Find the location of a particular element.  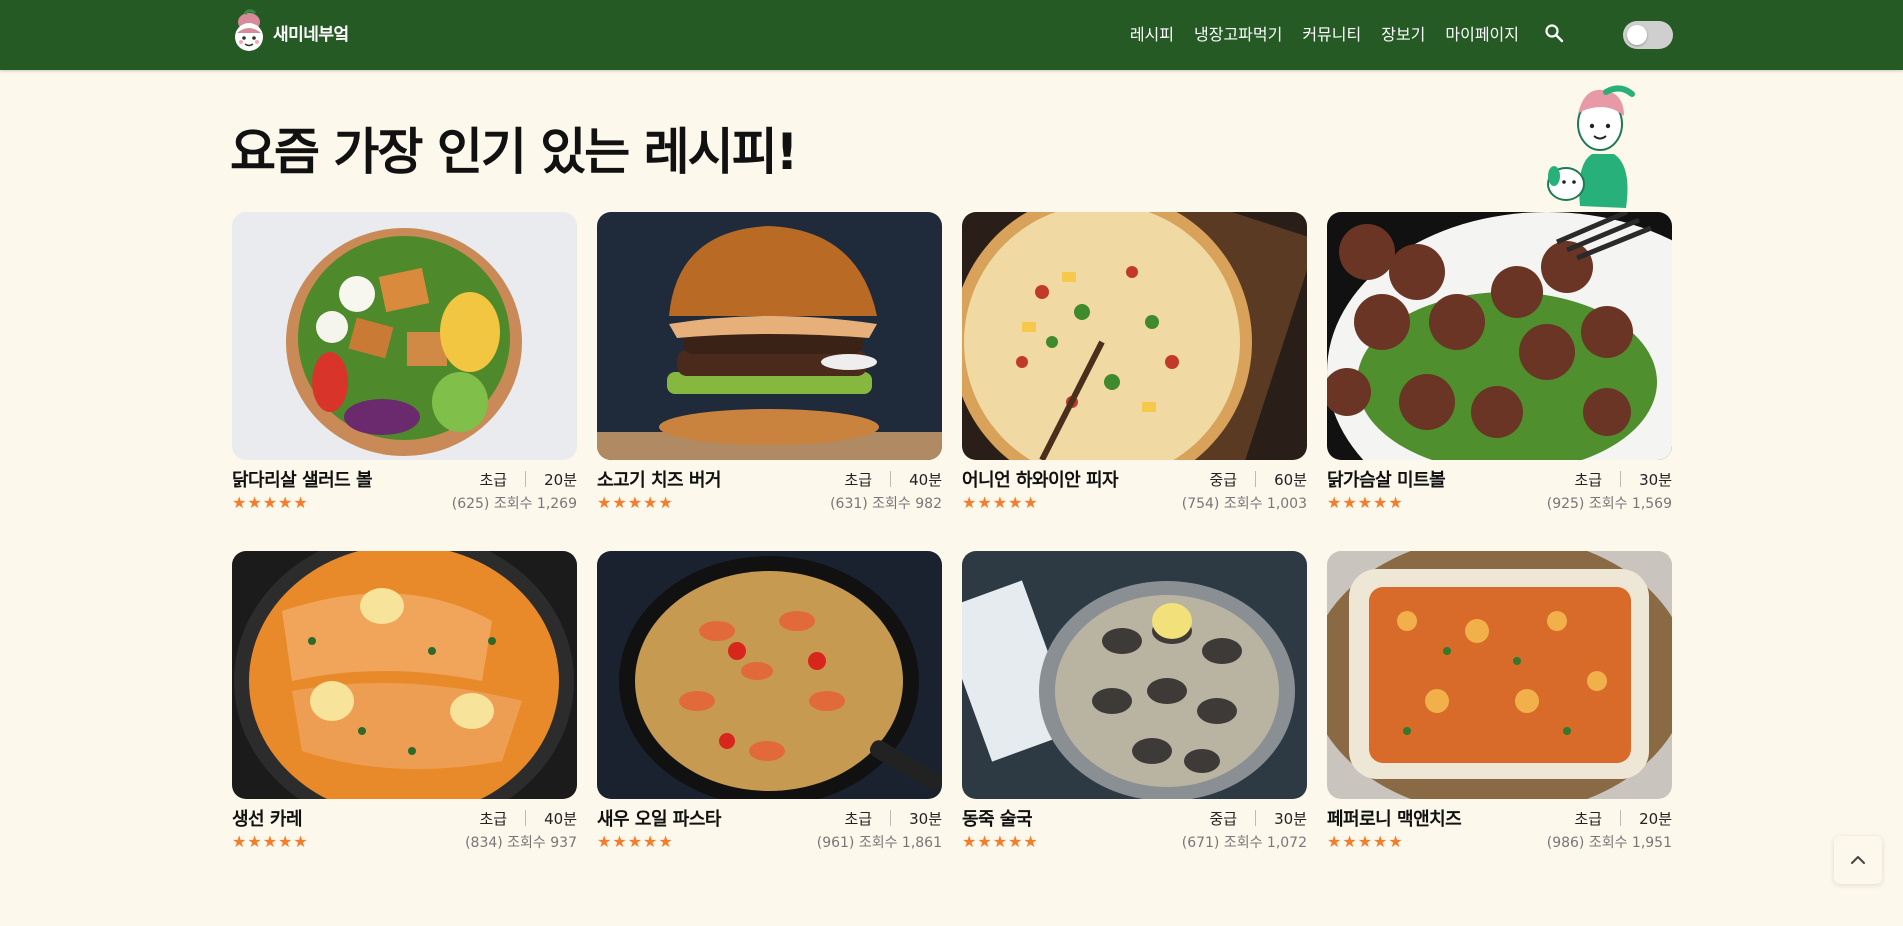

salad-bowl-image is located at coordinates (404, 336).